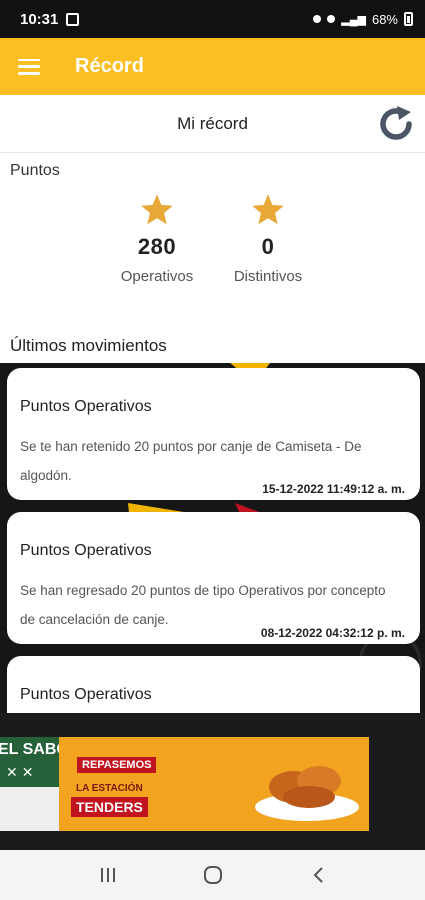  What do you see at coordinates (109, 66) in the screenshot?
I see `page-title: Récord` at bounding box center [109, 66].